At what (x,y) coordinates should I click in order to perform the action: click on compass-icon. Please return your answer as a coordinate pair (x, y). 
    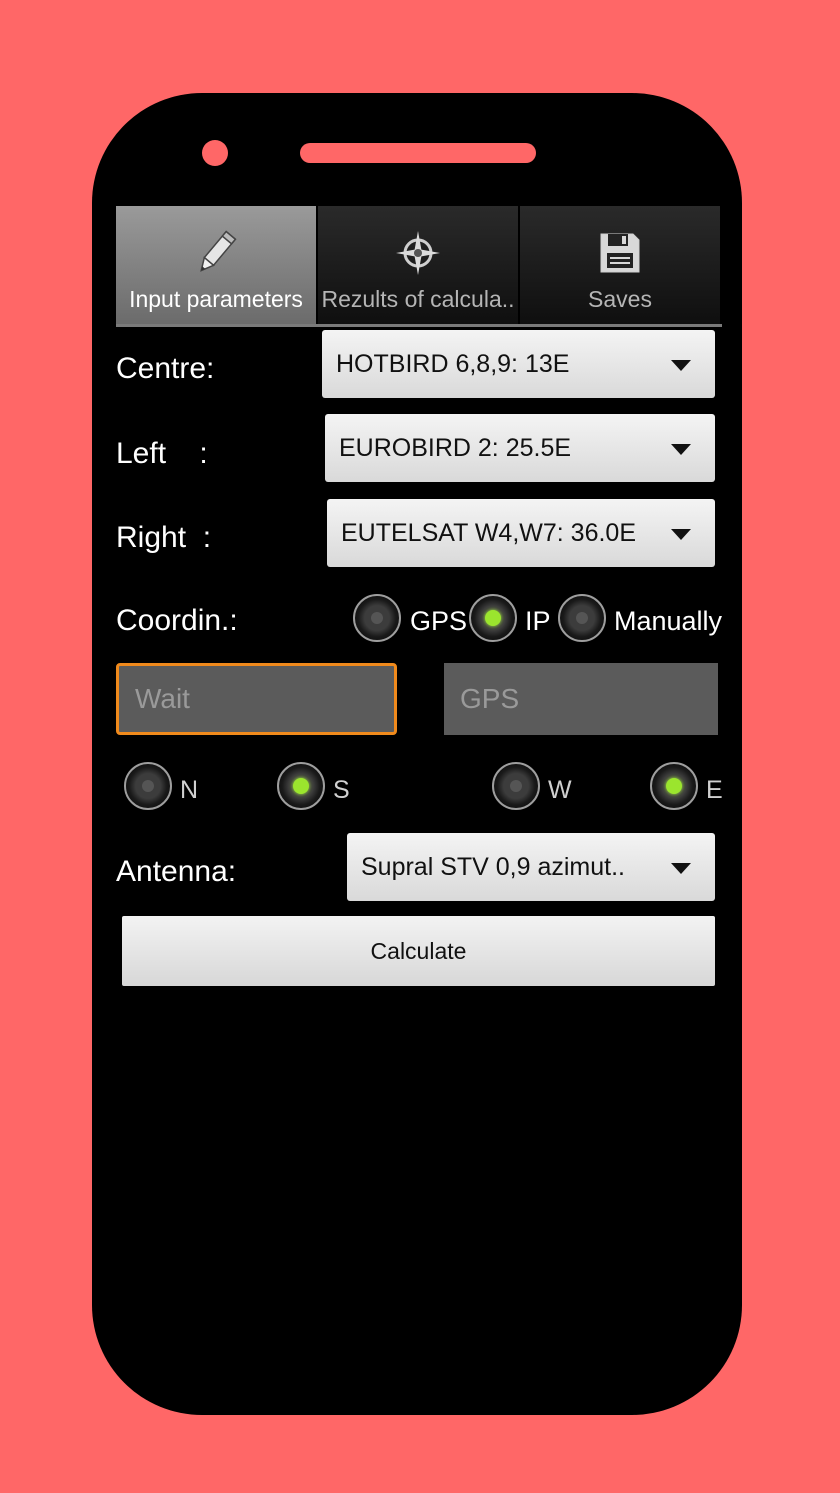
    Looking at the image, I should click on (418, 253).